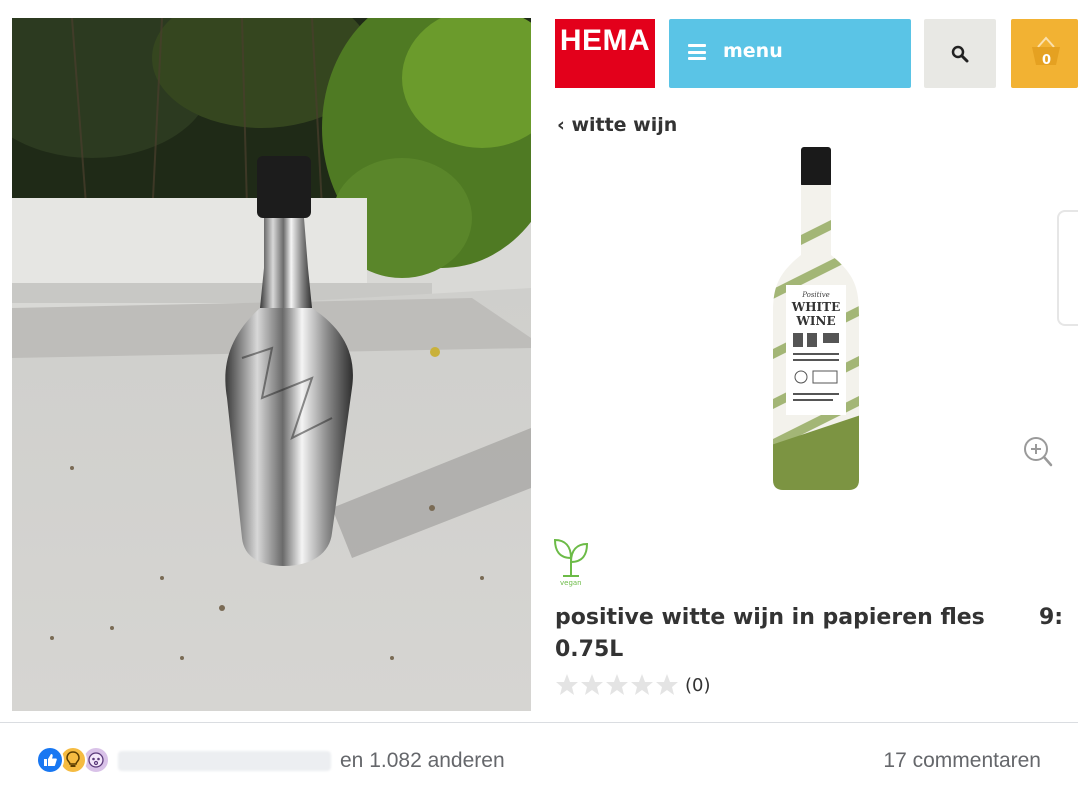 The width and height of the screenshot is (1078, 792). Describe the element at coordinates (816, 307) in the screenshot. I see `label-white: WHITE` at that location.